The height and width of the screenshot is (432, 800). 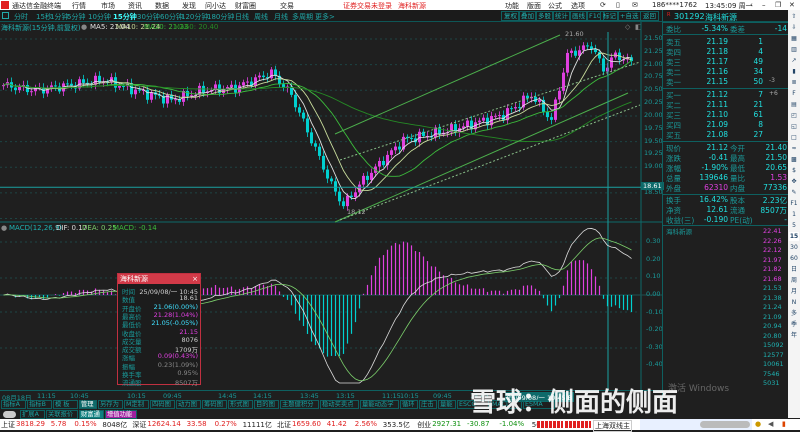 I want to click on table-icon: ▩, so click(x=794, y=159).